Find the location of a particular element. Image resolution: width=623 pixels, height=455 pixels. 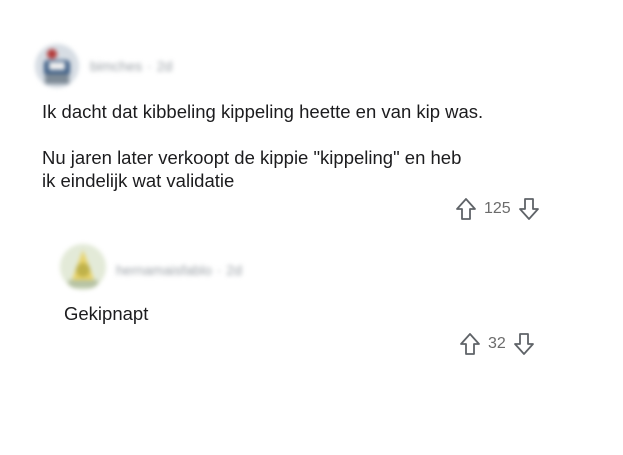

vote-score: 32 is located at coordinates (497, 343).